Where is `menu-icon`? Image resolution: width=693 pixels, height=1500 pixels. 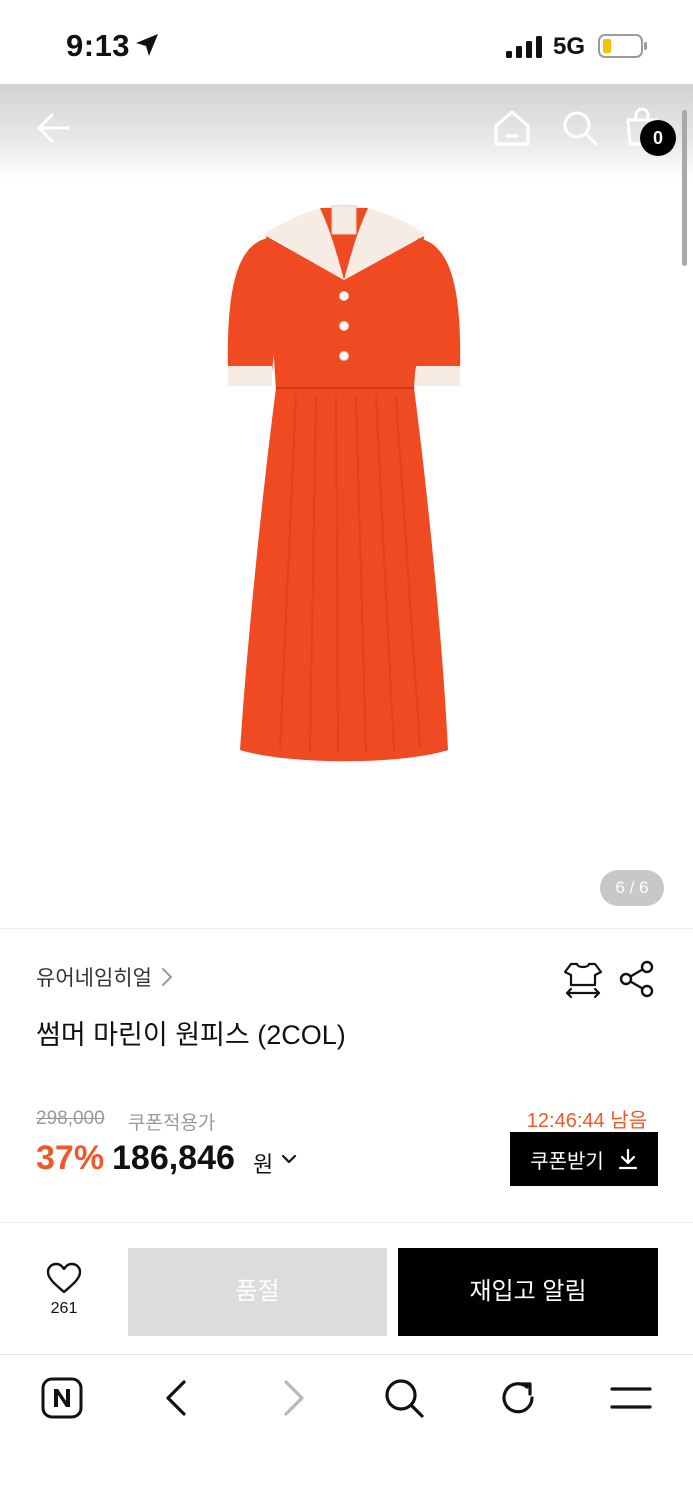
menu-icon is located at coordinates (631, 1398).